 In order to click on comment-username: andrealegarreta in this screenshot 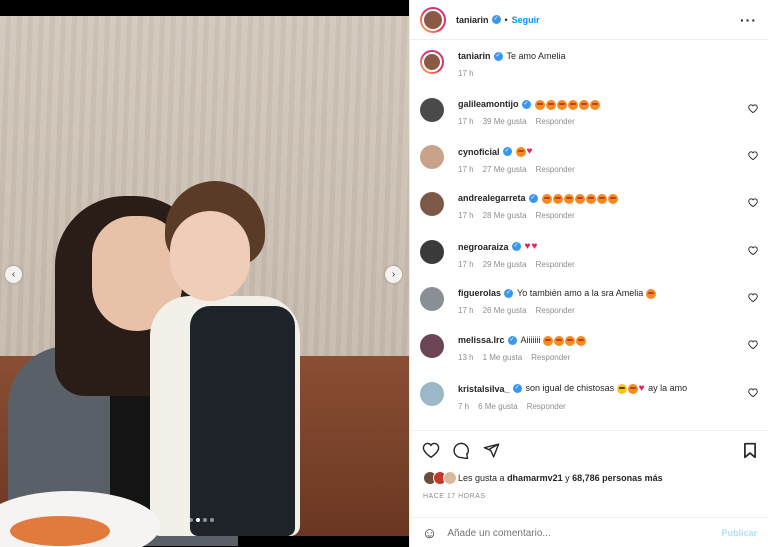, I will do `click(492, 198)`.